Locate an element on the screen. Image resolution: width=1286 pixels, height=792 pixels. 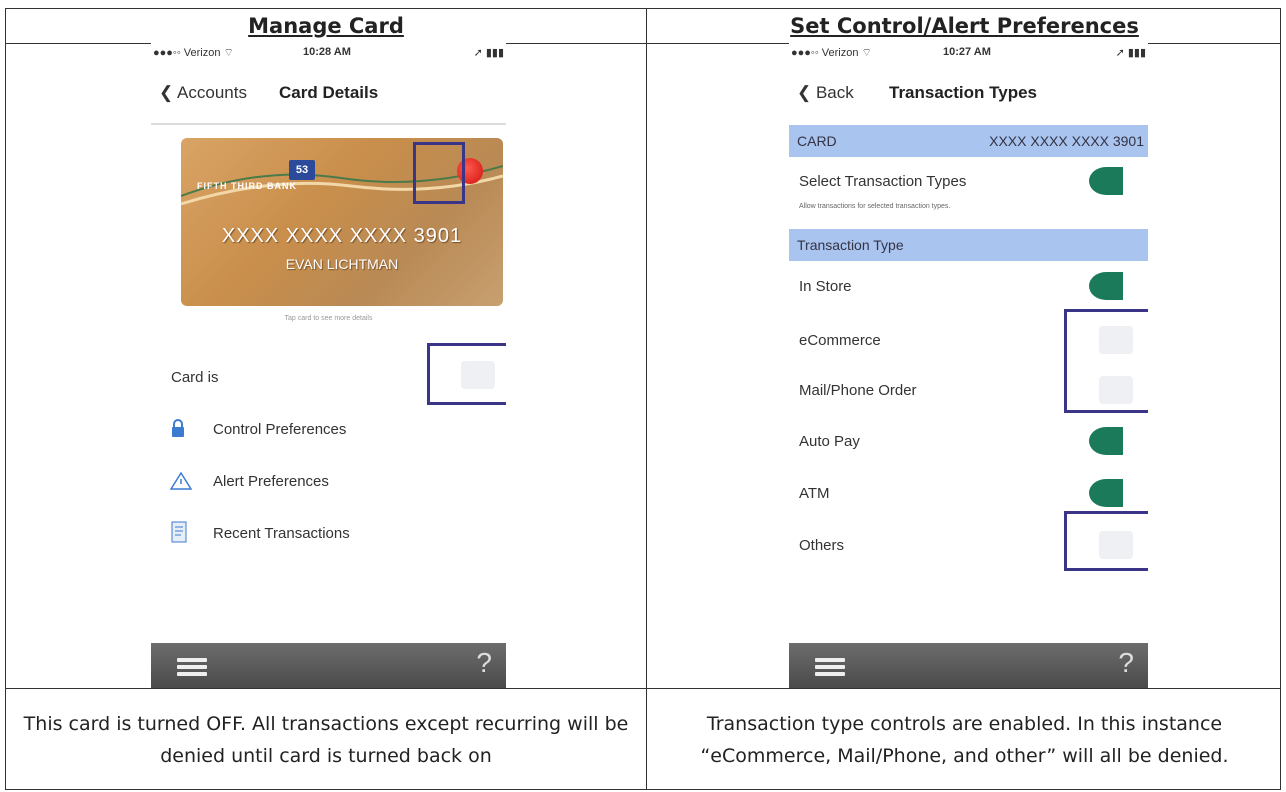
right-header: Set Control/Alert Preferences is located at coordinates (964, 26).